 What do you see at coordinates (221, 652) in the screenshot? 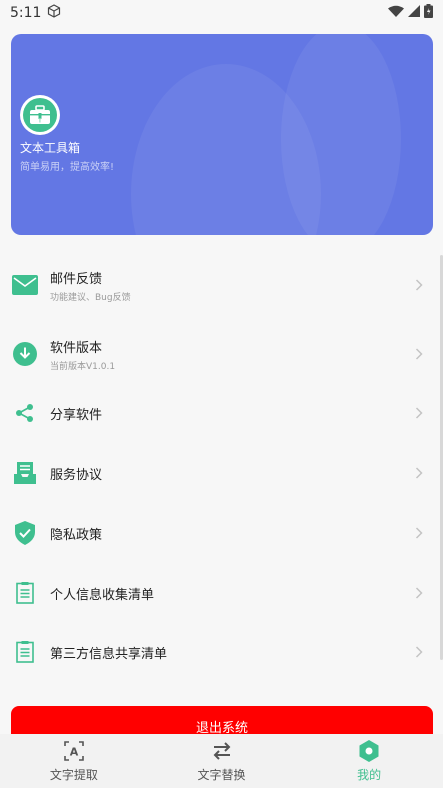
I see `menu-item-third-party-sharing-list: 第三方信息共享清单` at bounding box center [221, 652].